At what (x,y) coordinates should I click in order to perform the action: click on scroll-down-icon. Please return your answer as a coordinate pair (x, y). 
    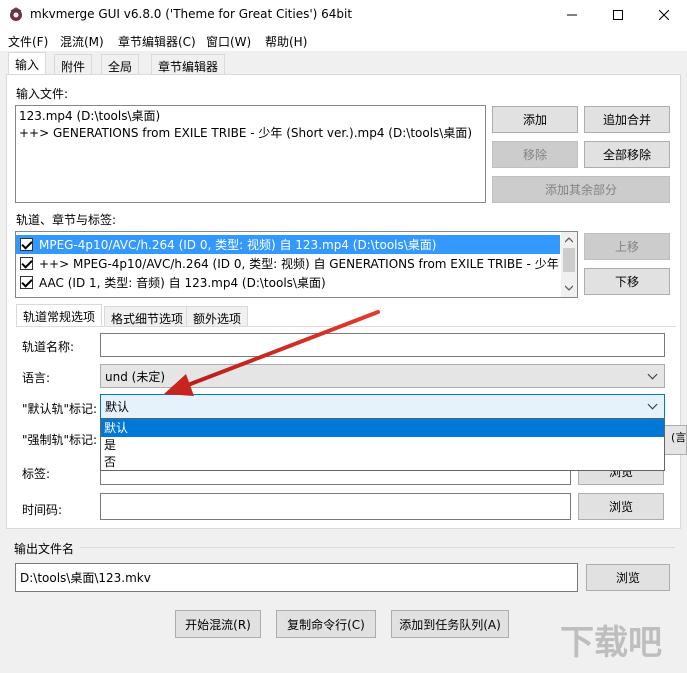
    Looking at the image, I should click on (569, 288).